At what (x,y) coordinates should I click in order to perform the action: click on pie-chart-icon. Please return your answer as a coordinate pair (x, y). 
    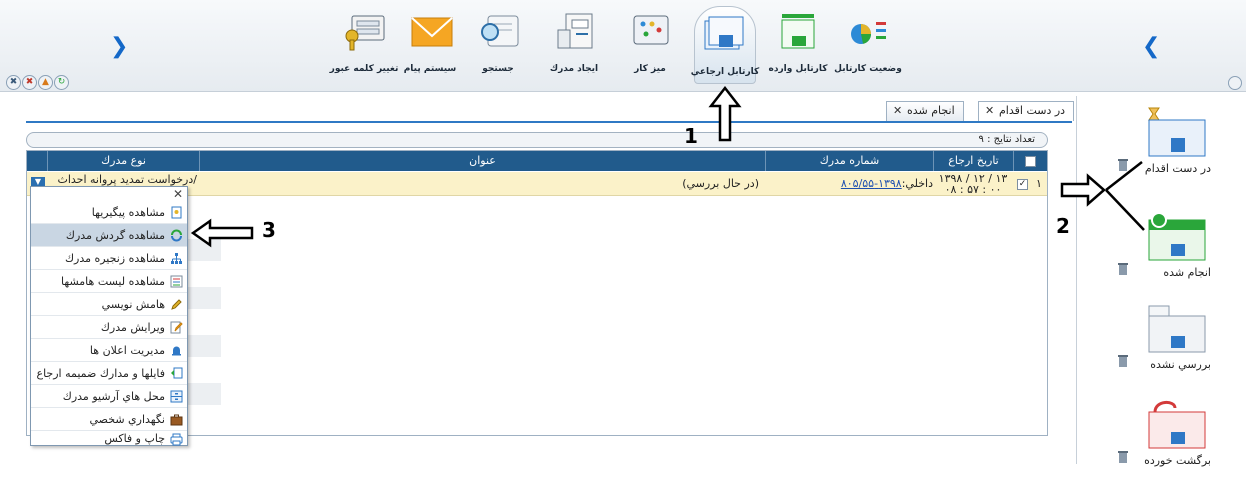
    Looking at the image, I should click on (868, 33).